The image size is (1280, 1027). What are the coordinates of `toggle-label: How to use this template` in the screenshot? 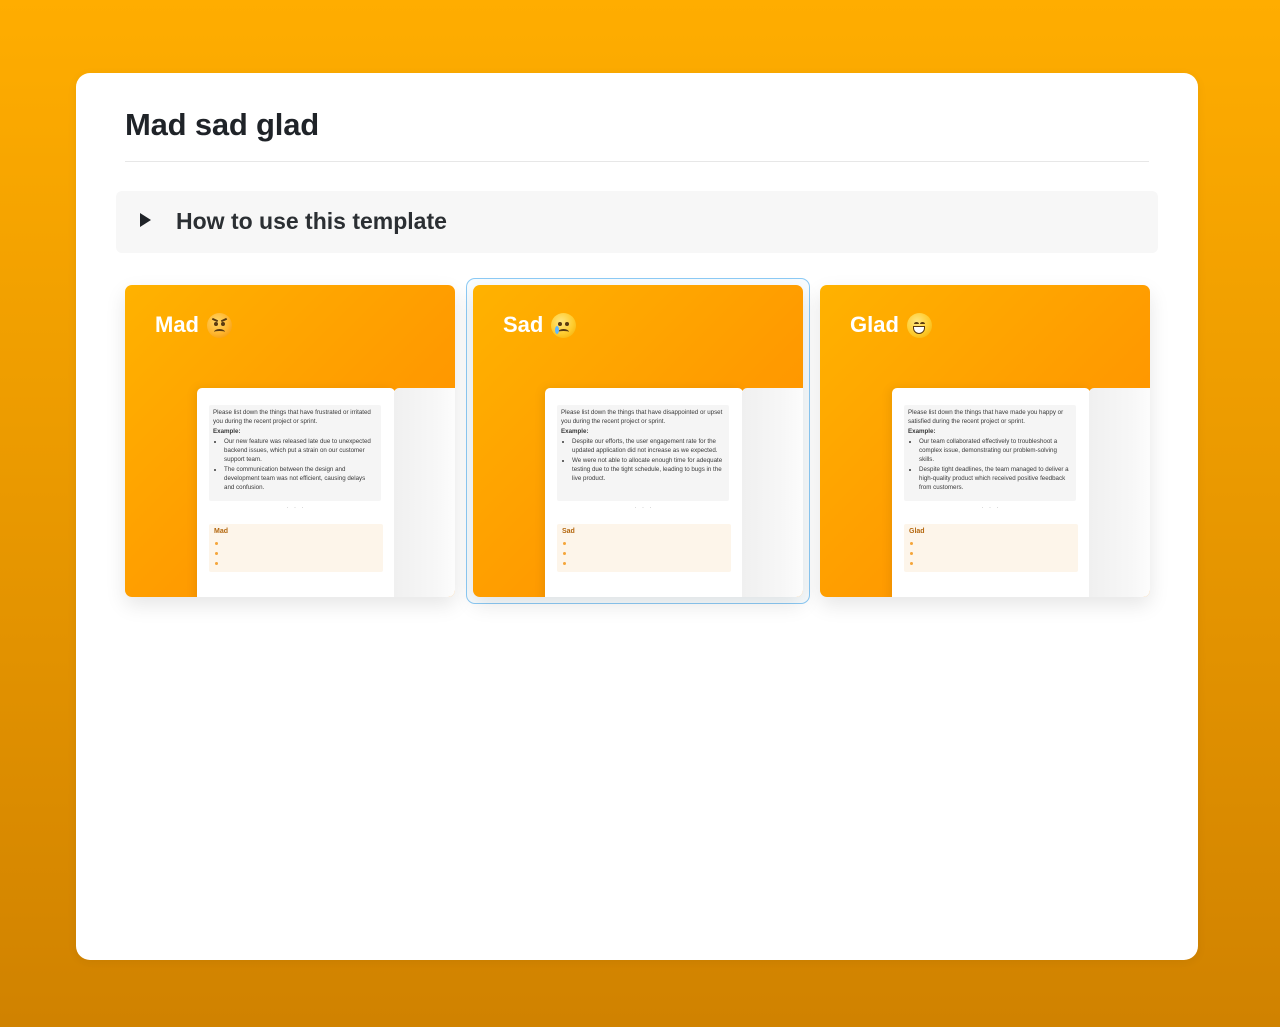 It's located at (311, 221).